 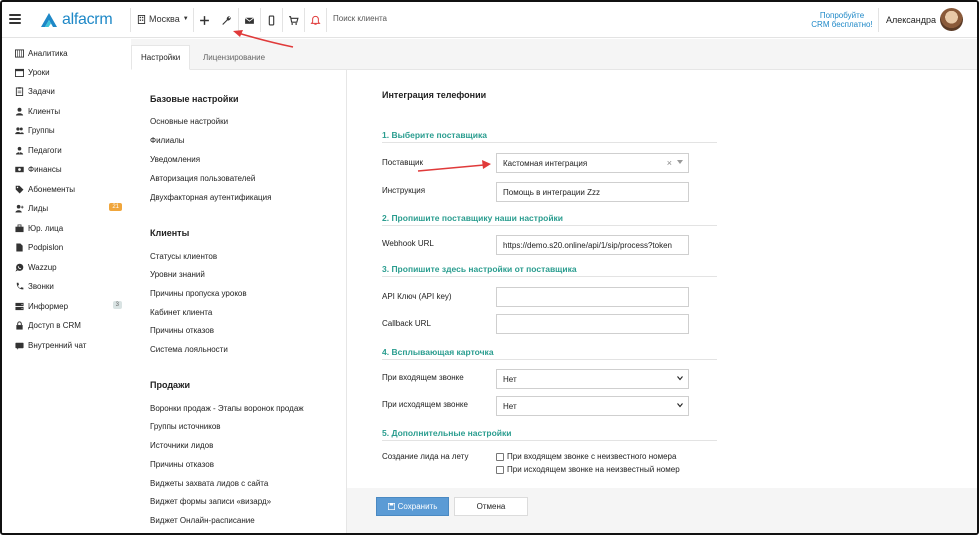 What do you see at coordinates (403, 162) in the screenshot?
I see `provider-label: Поставщик` at bounding box center [403, 162].